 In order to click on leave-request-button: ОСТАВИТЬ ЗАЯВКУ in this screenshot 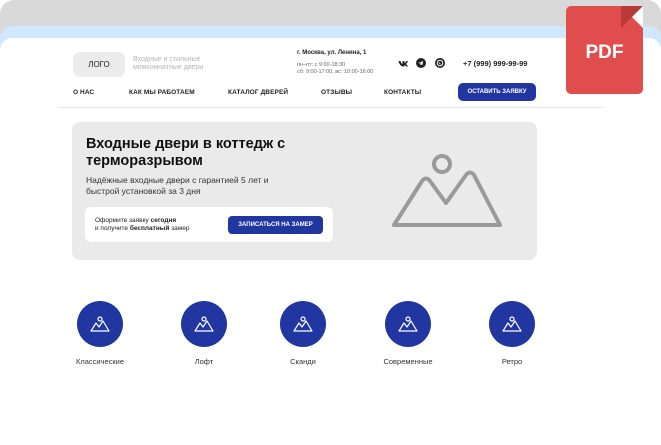, I will do `click(497, 92)`.